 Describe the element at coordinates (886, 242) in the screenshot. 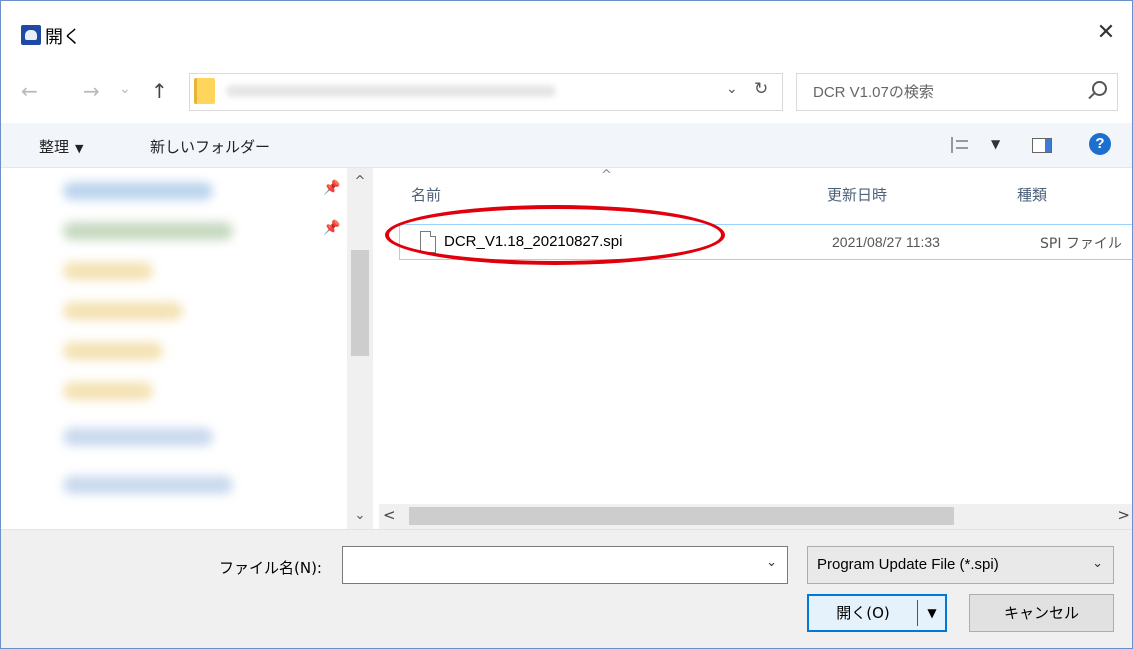

I see `file-modified: 2021/08/27 11:33` at that location.